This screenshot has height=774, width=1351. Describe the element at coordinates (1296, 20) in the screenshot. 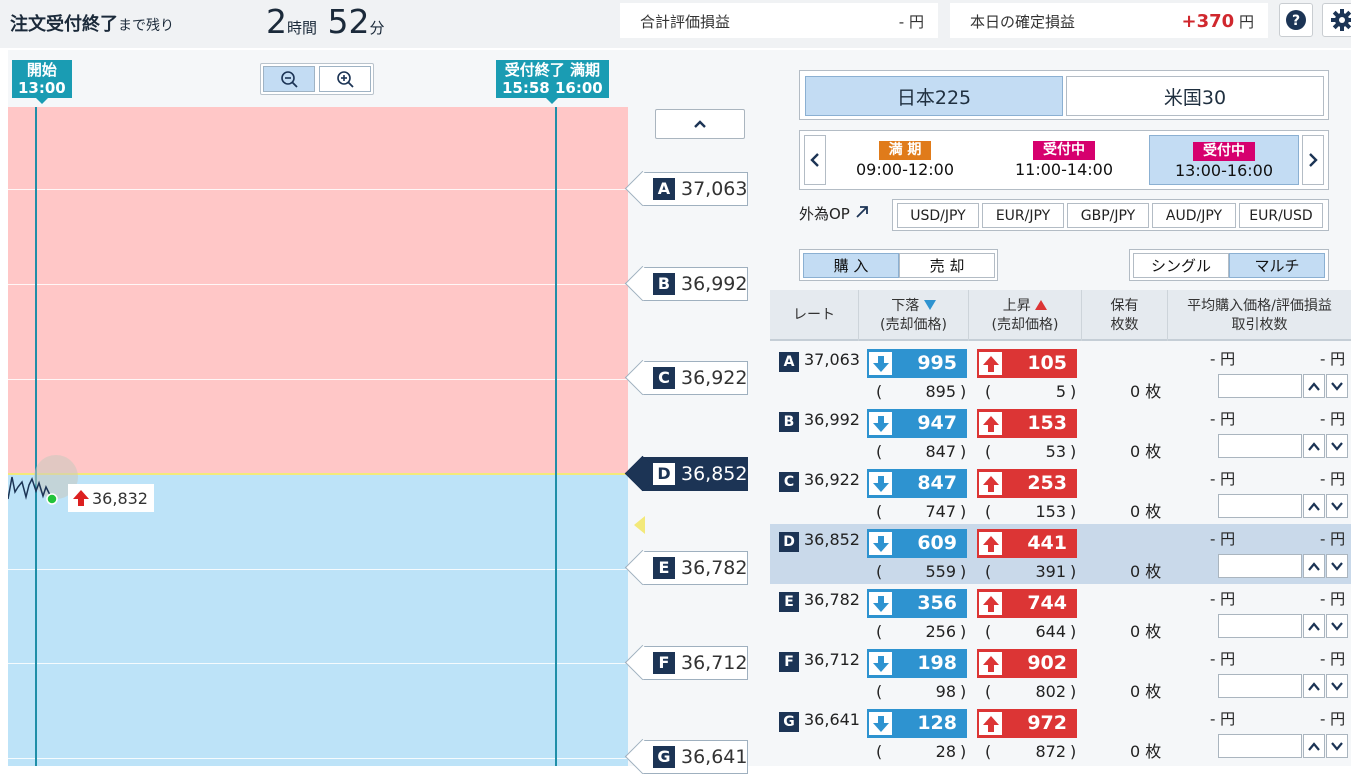

I see `help-button: ?` at that location.